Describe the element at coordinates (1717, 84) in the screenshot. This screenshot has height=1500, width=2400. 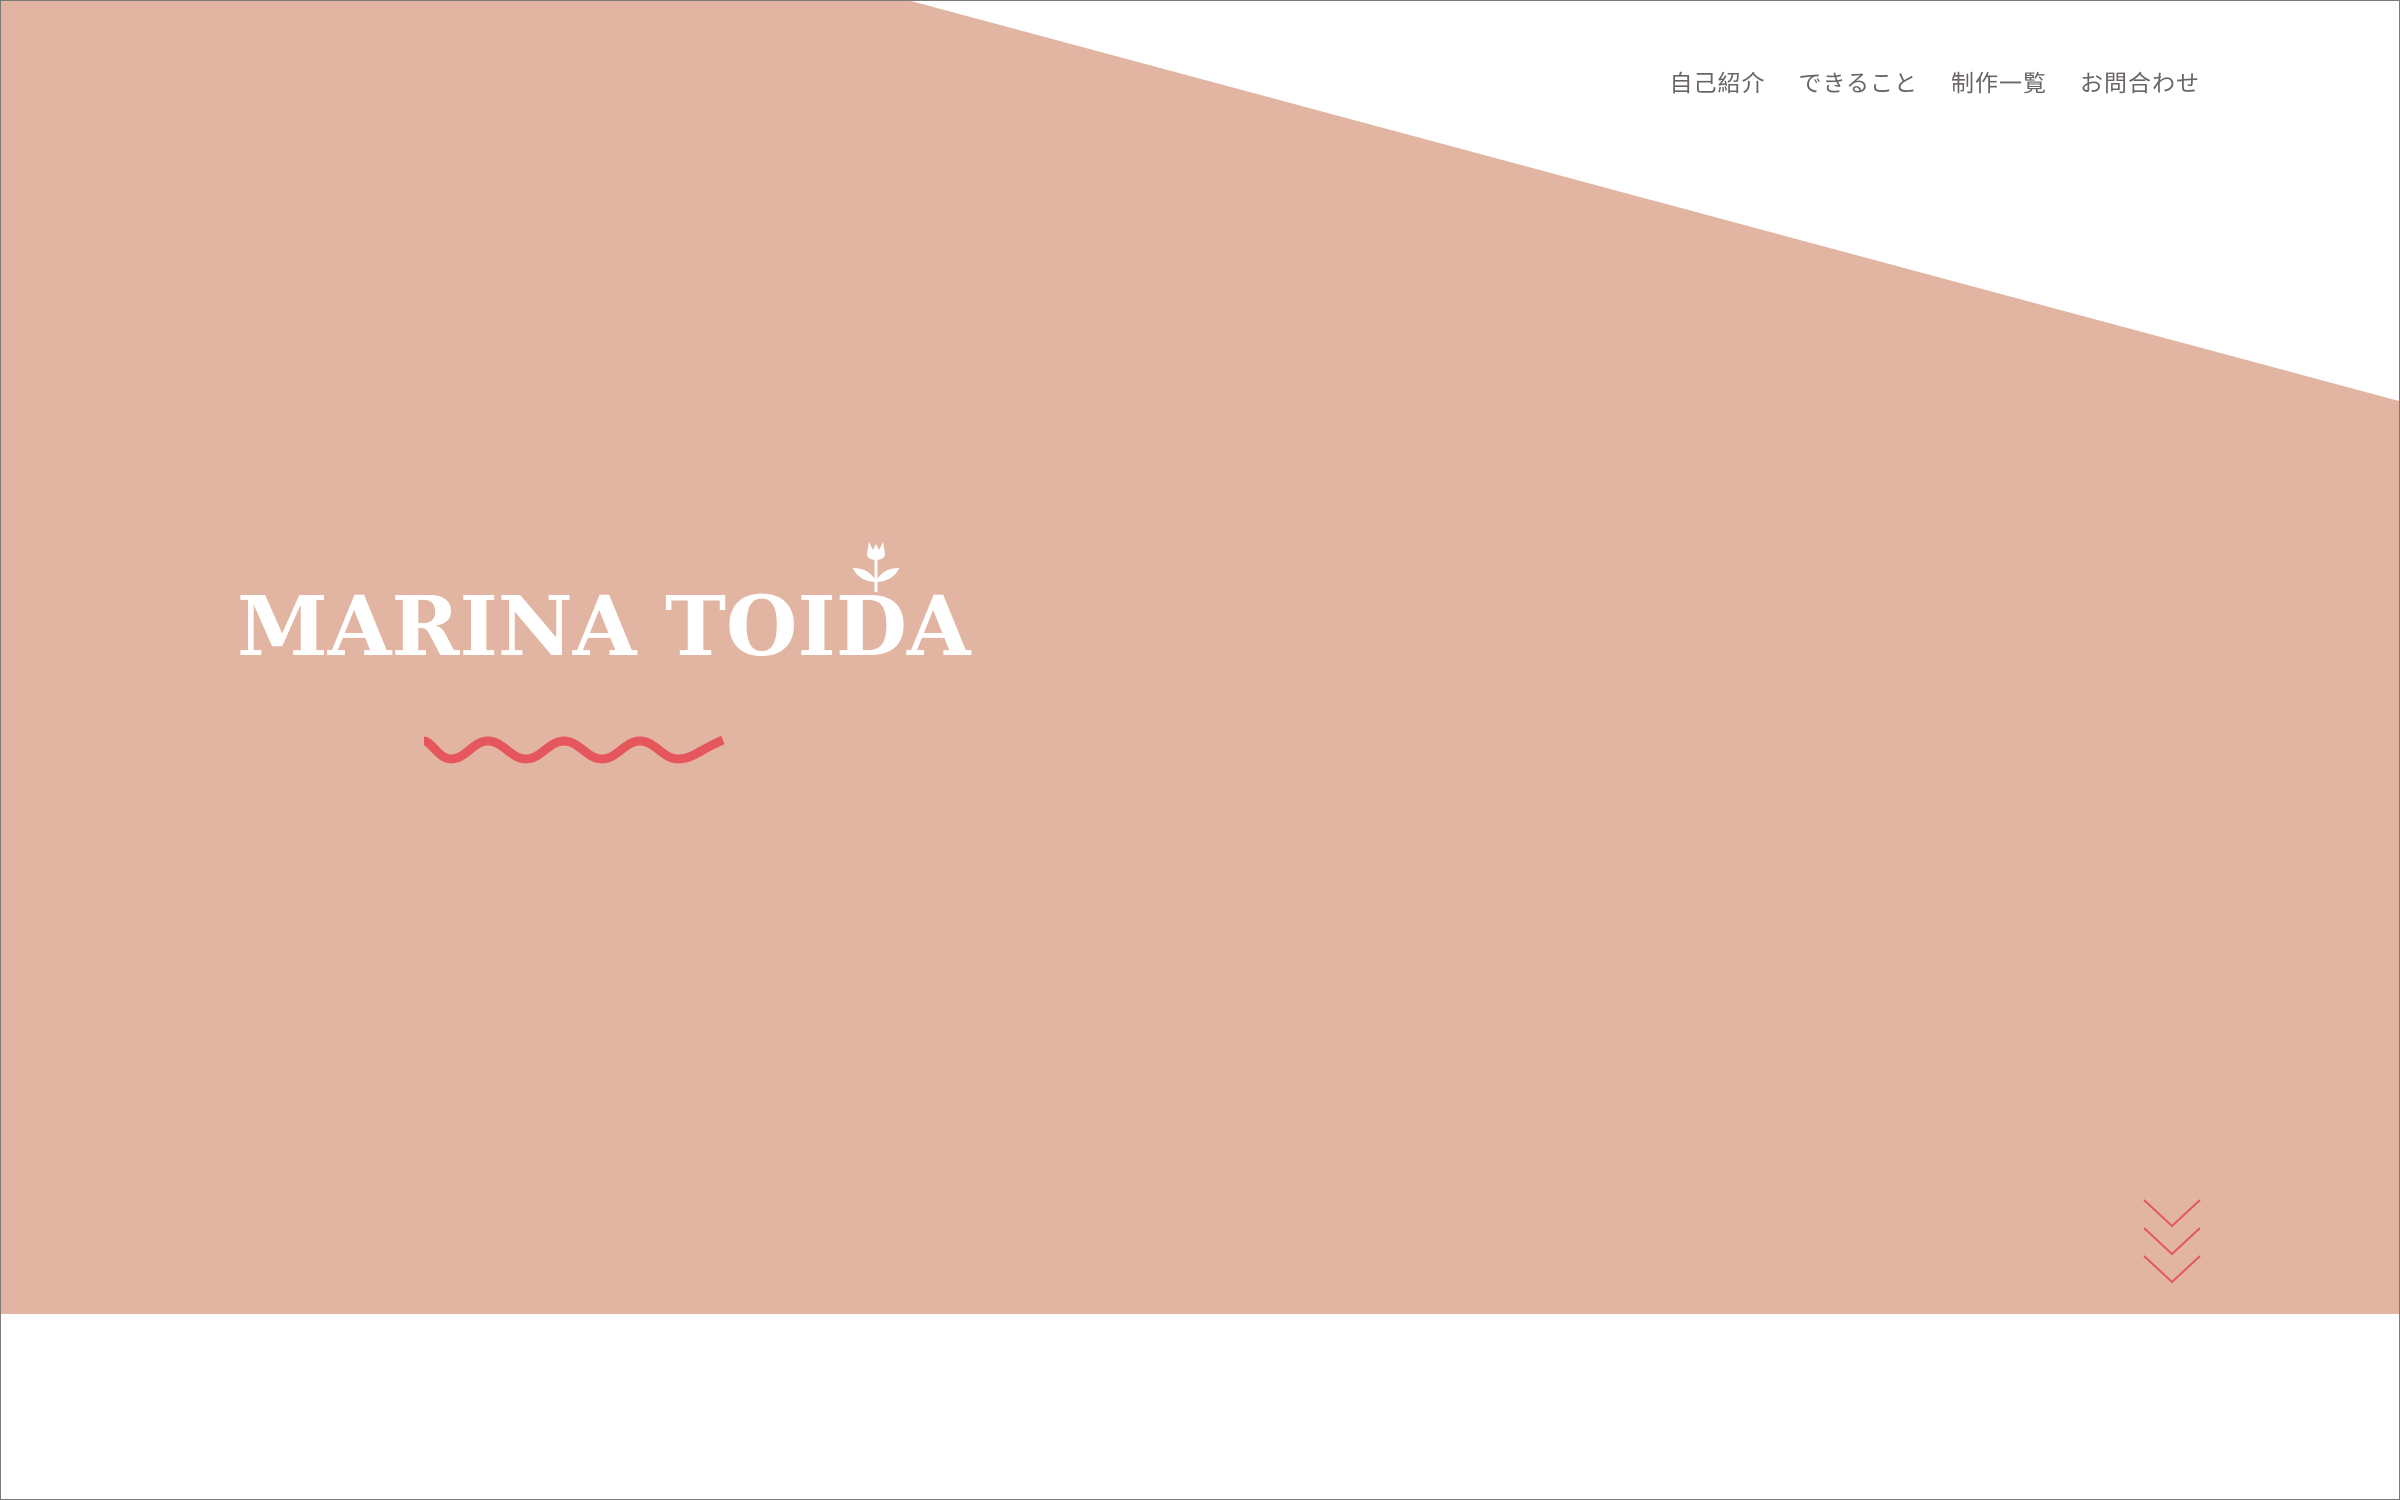
I see `nav-item-about: 自己紹介` at that location.